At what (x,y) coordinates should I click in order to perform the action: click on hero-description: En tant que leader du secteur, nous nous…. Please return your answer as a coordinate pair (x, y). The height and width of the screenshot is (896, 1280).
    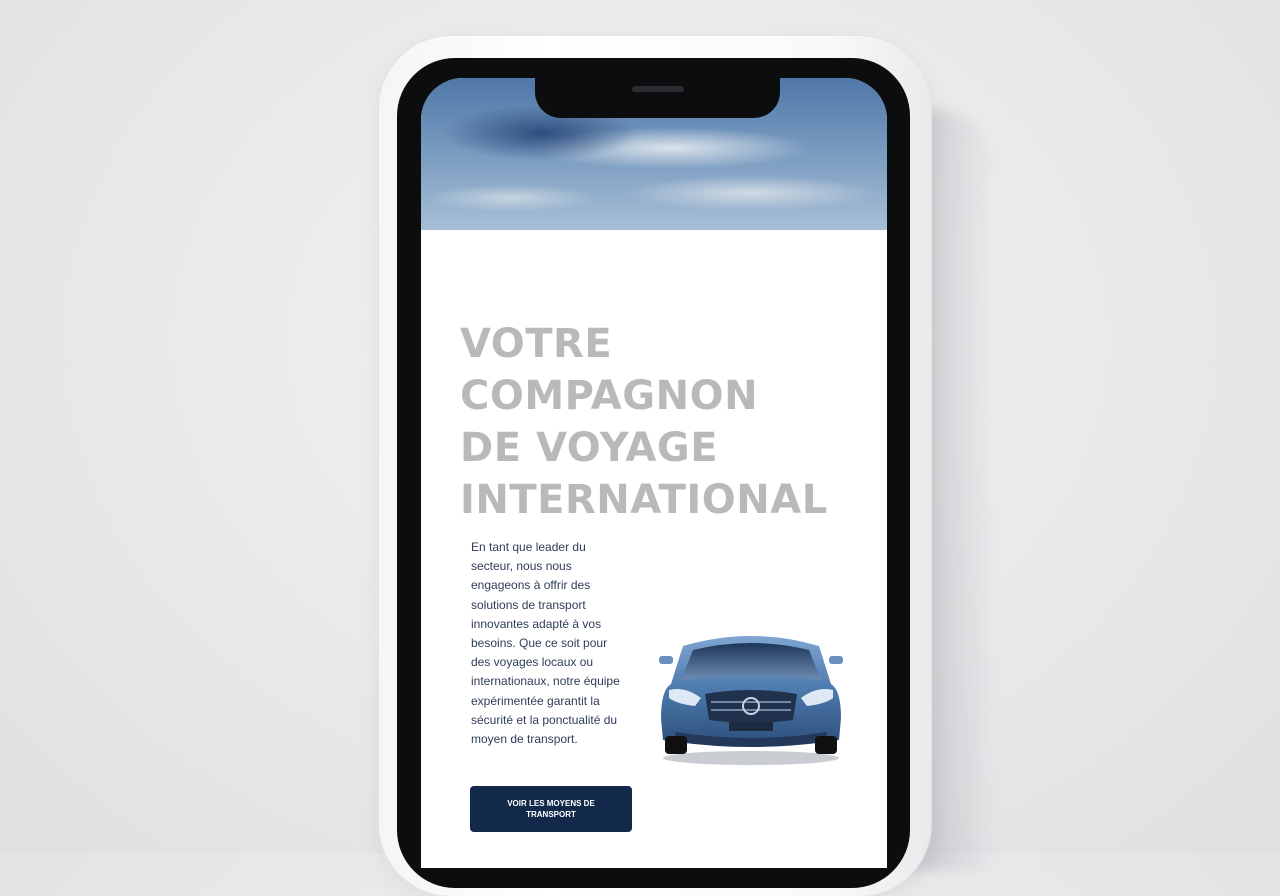
    Looking at the image, I should click on (545, 643).